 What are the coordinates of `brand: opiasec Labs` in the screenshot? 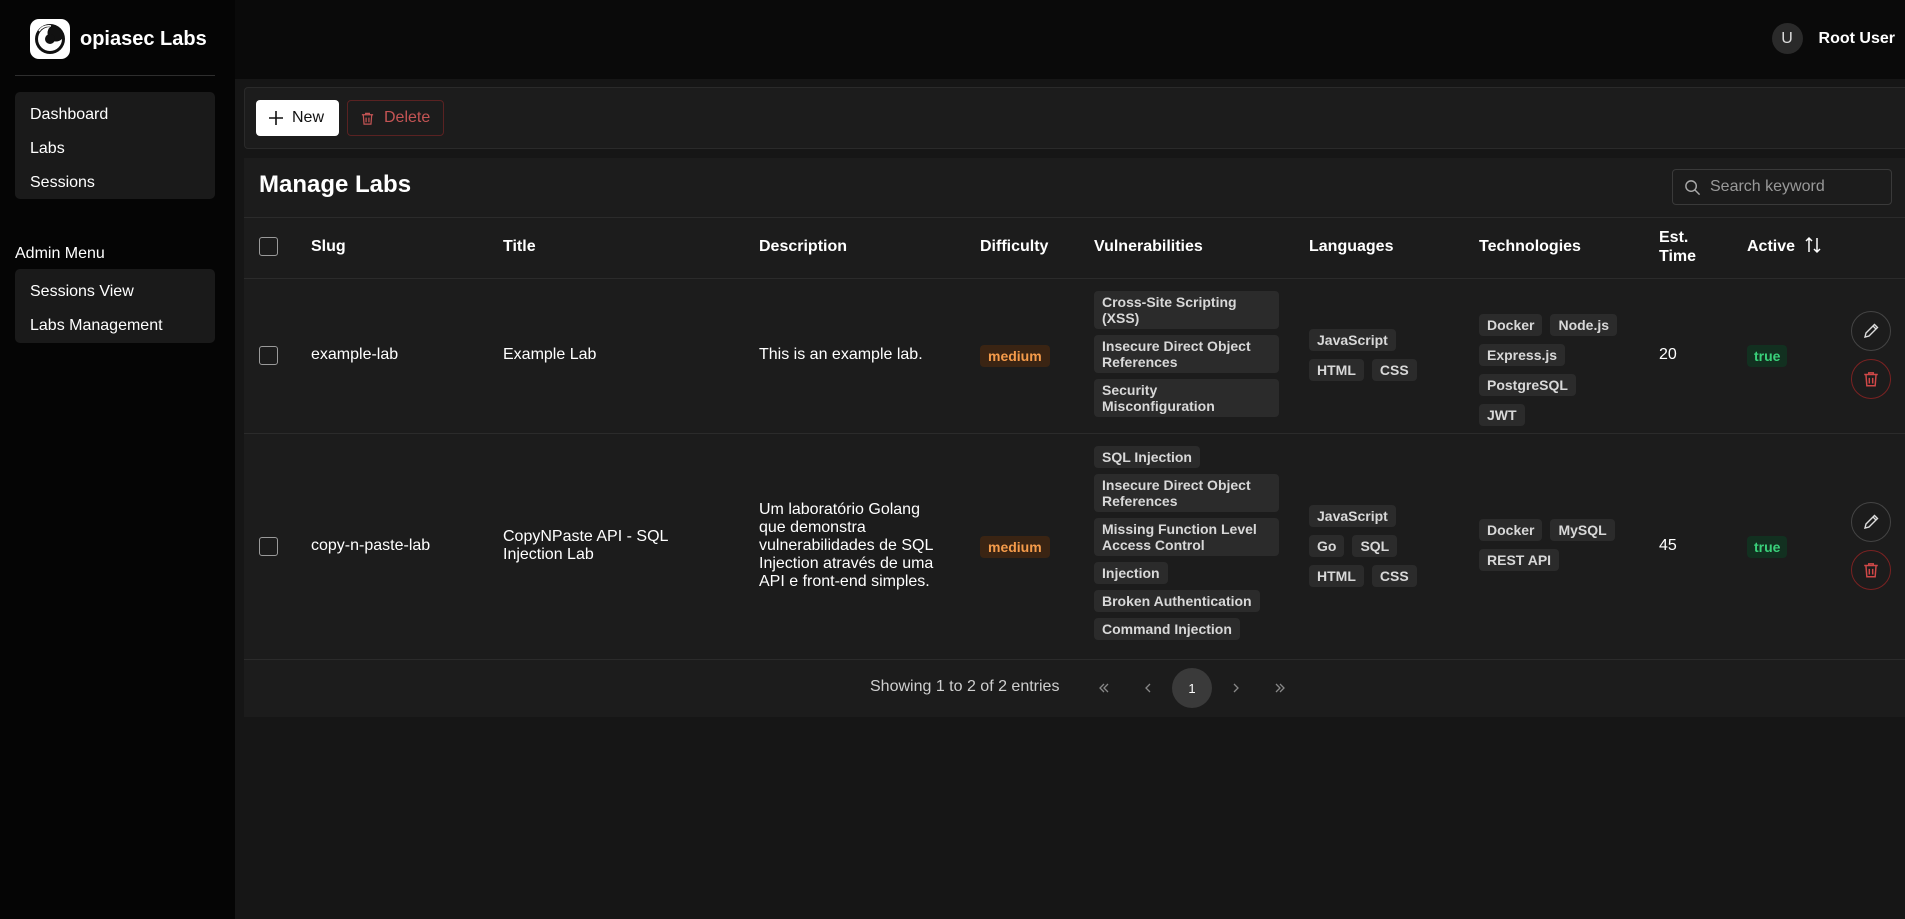 It's located at (118, 39).